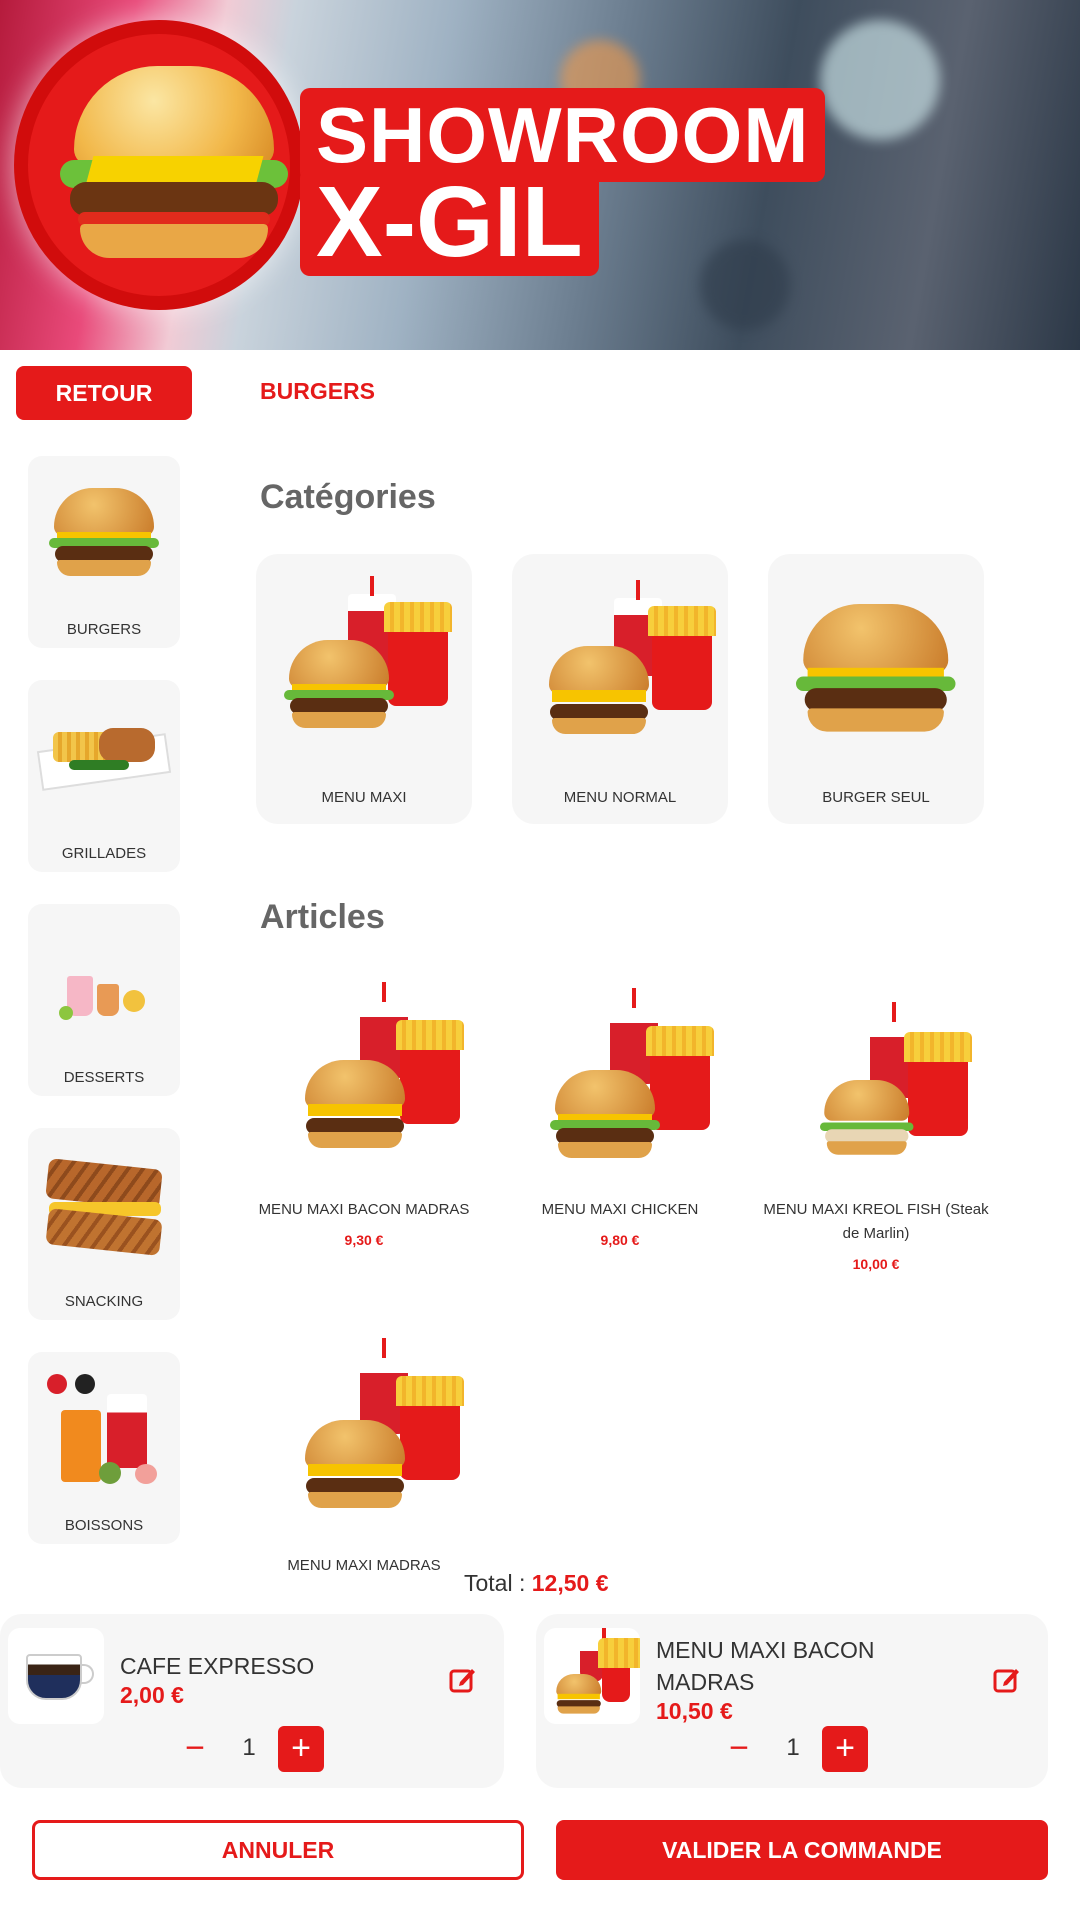  Describe the element at coordinates (252, 1701) in the screenshot. I see `cart-item: CAFE EXPRESSO 2,00 € − 1 +` at that location.